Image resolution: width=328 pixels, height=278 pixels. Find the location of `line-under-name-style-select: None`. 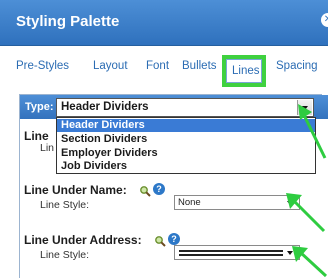

line-under-name-style-select: None is located at coordinates (237, 202).